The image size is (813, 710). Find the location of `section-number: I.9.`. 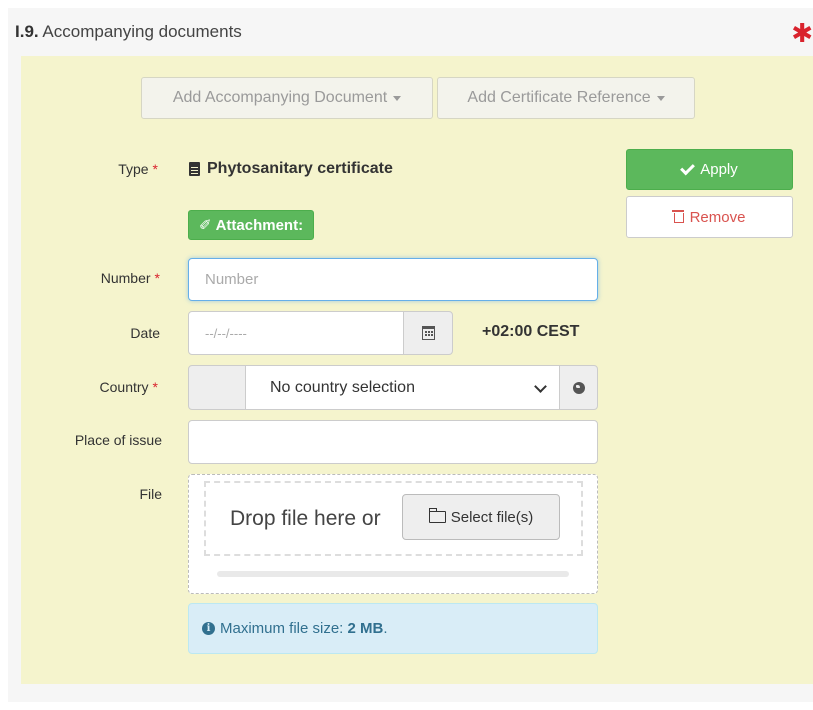

section-number: I.9. is located at coordinates (27, 31).